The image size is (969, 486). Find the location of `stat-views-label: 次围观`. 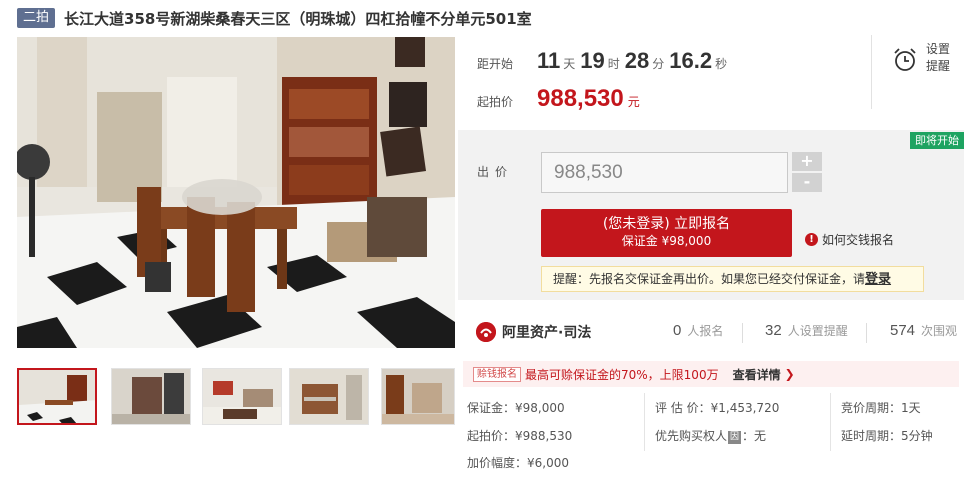

stat-views-label: 次围观 is located at coordinates (939, 331).